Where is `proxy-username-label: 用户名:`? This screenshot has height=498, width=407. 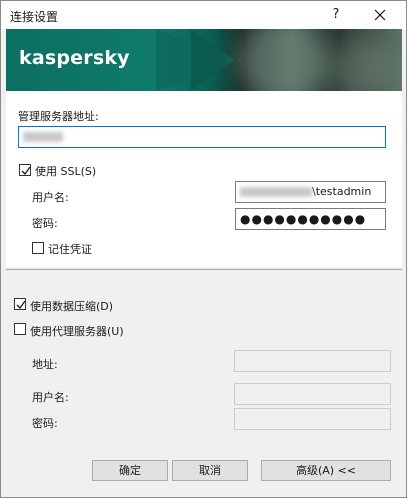 proxy-username-label: 用户名: is located at coordinates (50, 397).